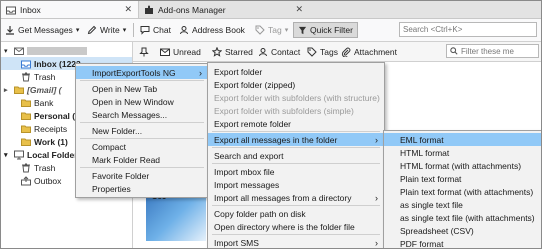  What do you see at coordinates (468, 29) in the screenshot?
I see `global-search-input: Search <Ctrl+K>` at bounding box center [468, 29].